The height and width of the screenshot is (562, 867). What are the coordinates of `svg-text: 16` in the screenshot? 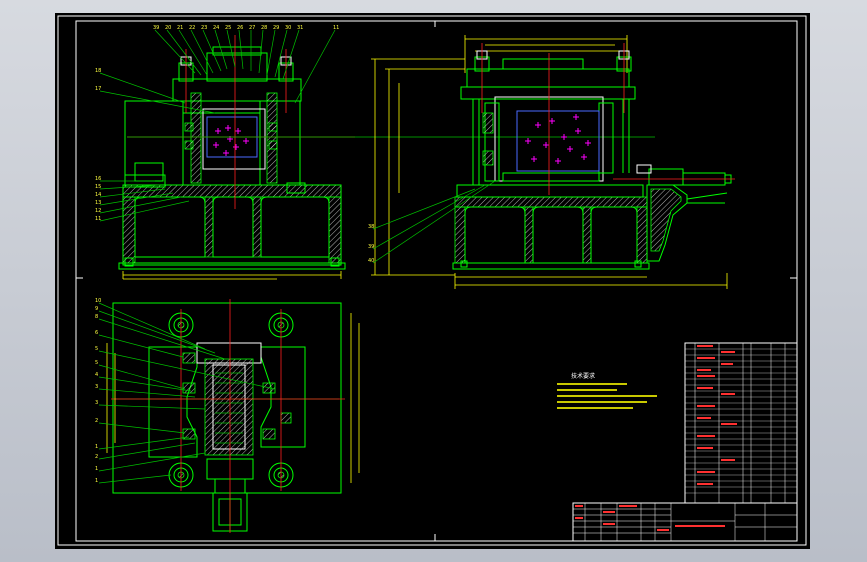 It's located at (98, 179).